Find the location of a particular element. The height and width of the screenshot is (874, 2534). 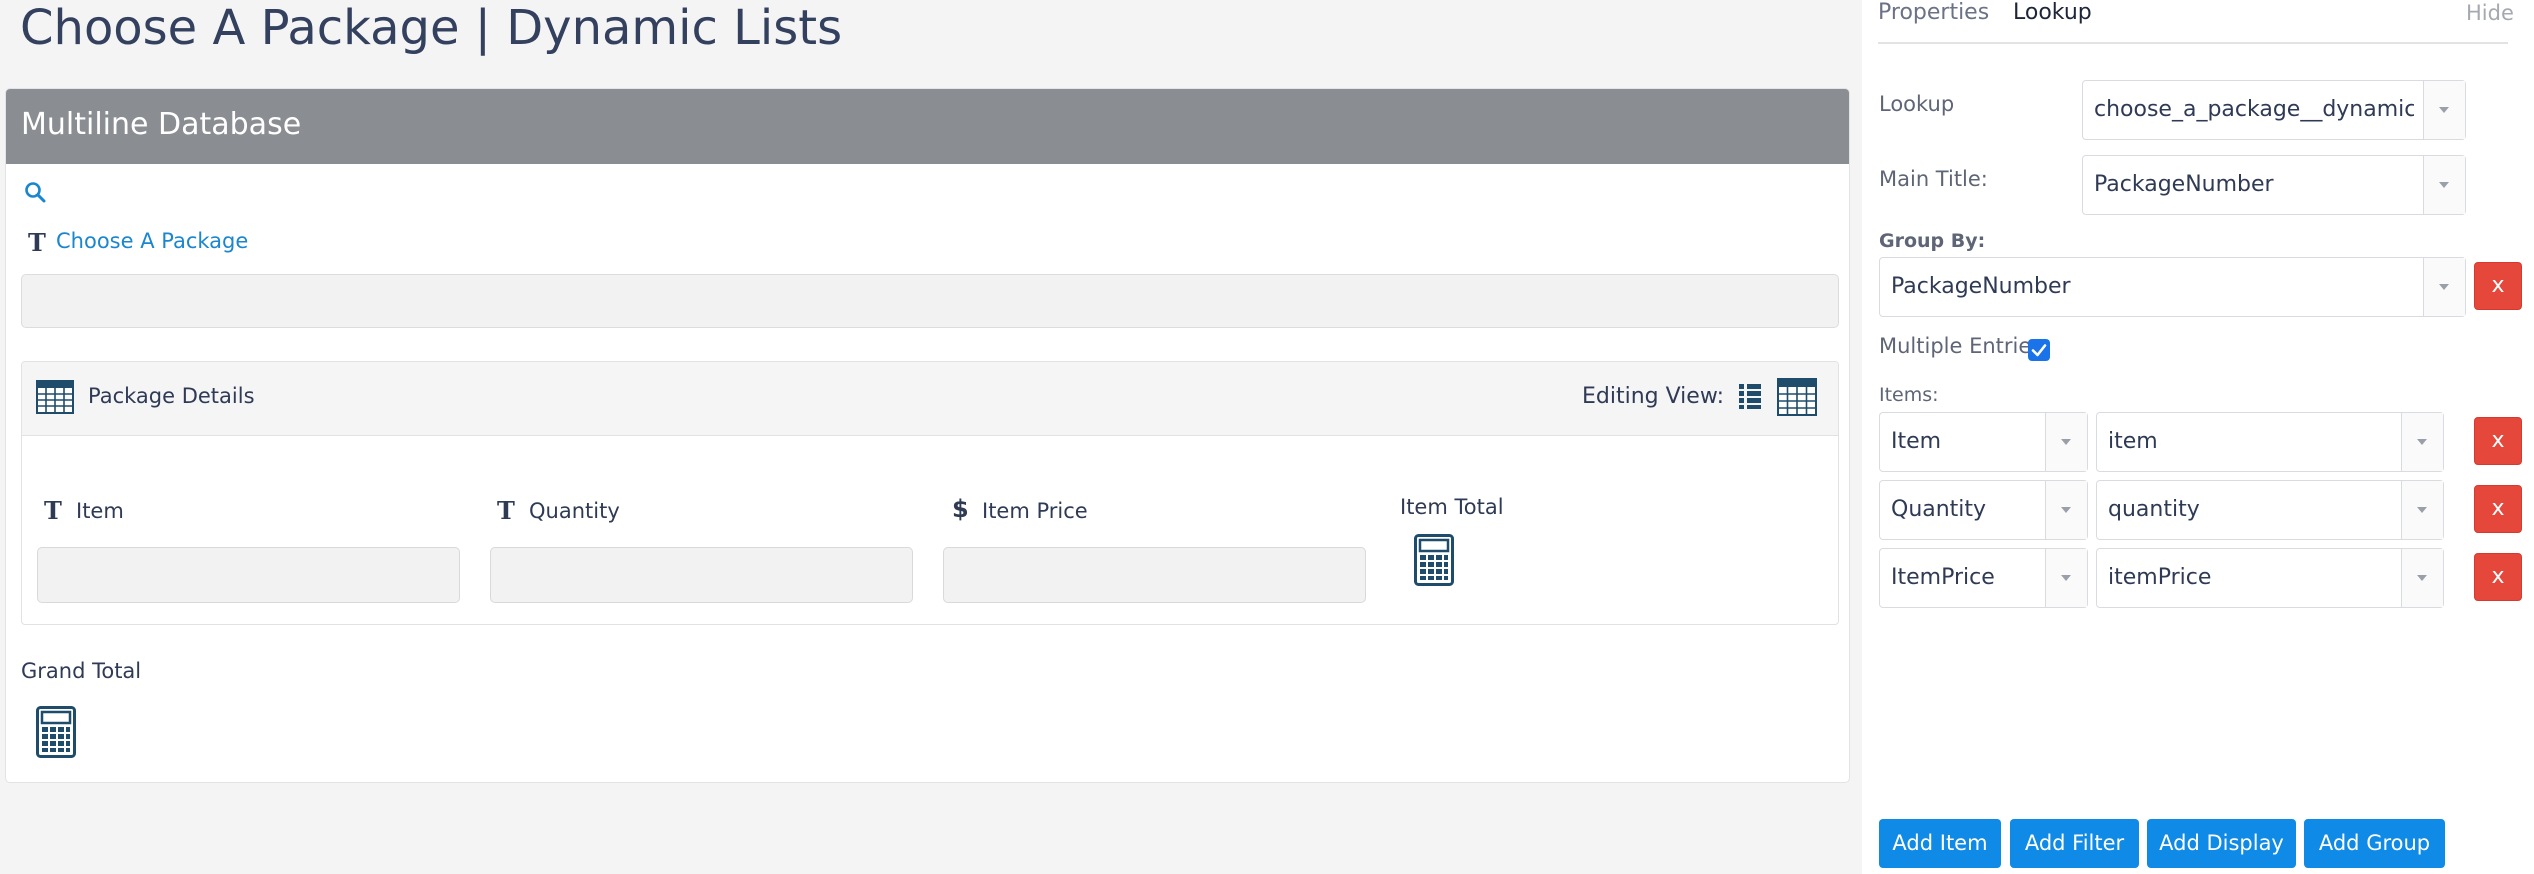

package-details-title: Package Details is located at coordinates (171, 396).